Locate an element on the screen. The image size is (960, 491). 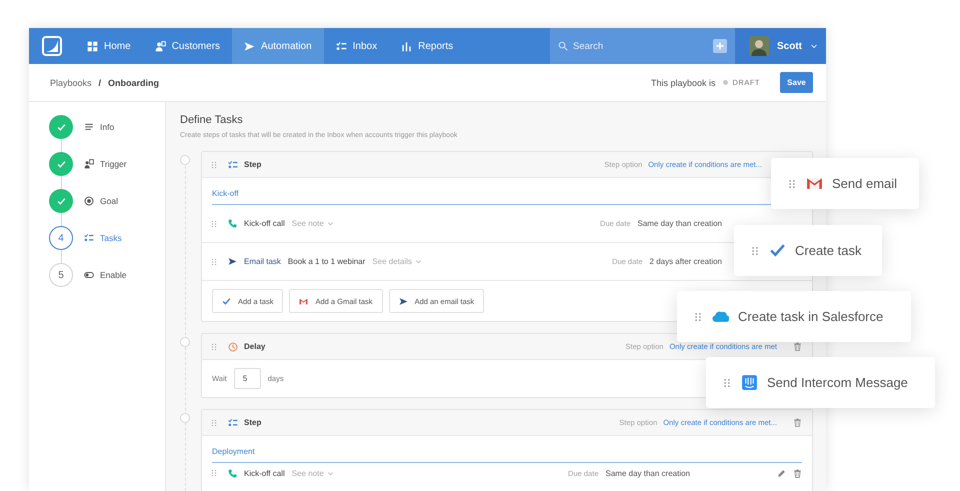
chat-bars-icon is located at coordinates (749, 382).